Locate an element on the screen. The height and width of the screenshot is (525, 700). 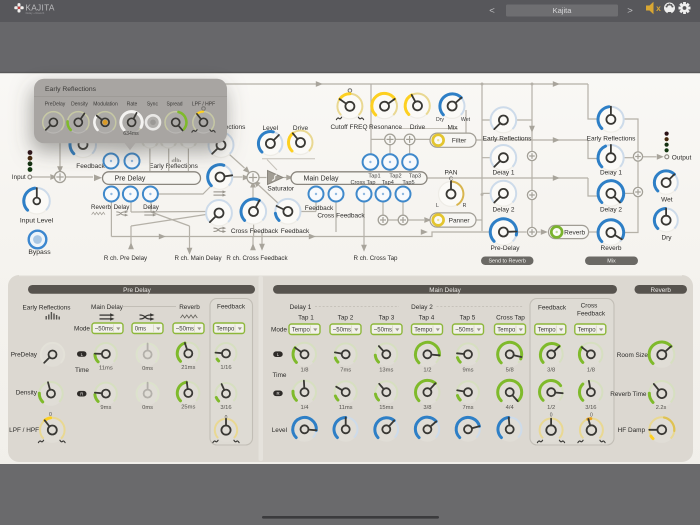
svg-text: Modulation is located at coordinates (105, 105).